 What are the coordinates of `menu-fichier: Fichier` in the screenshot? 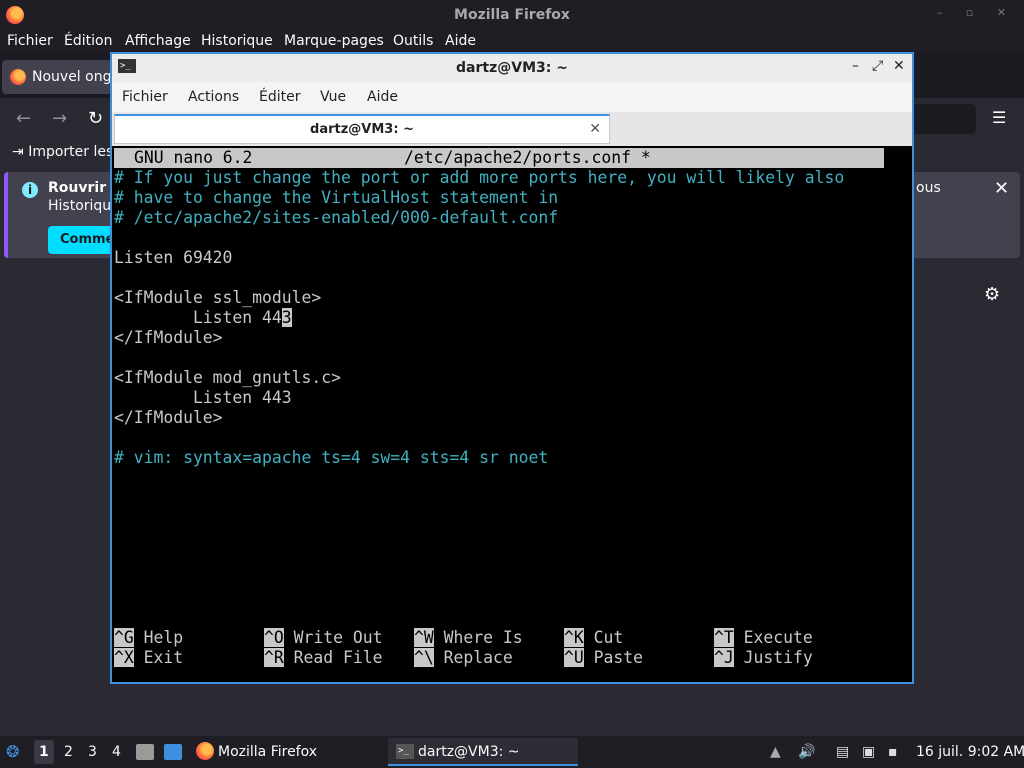 It's located at (30, 41).